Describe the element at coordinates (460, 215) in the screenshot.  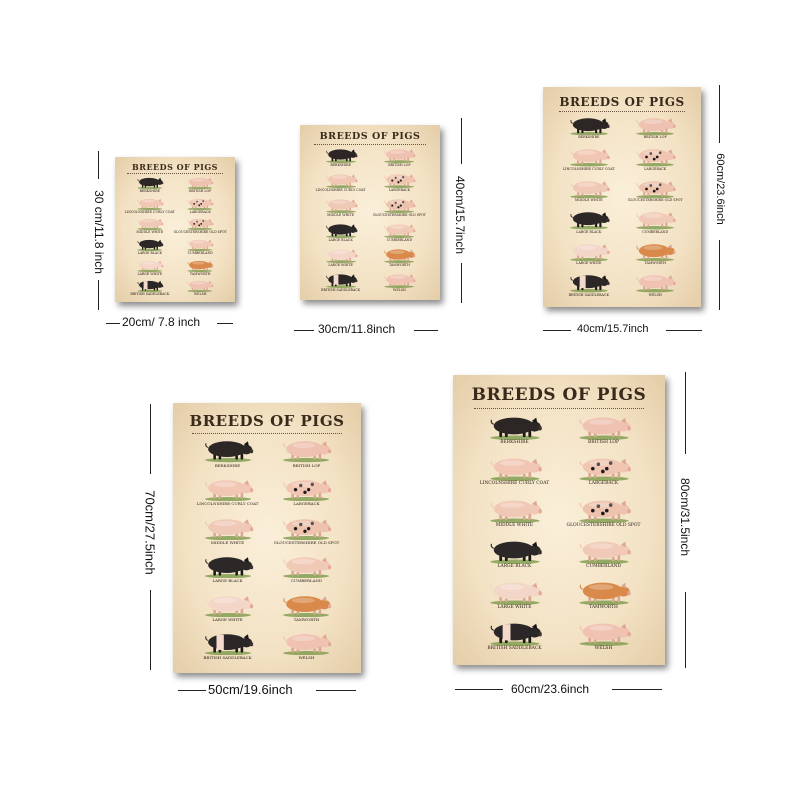
I see `height-label: 40cm/15.7inch` at that location.